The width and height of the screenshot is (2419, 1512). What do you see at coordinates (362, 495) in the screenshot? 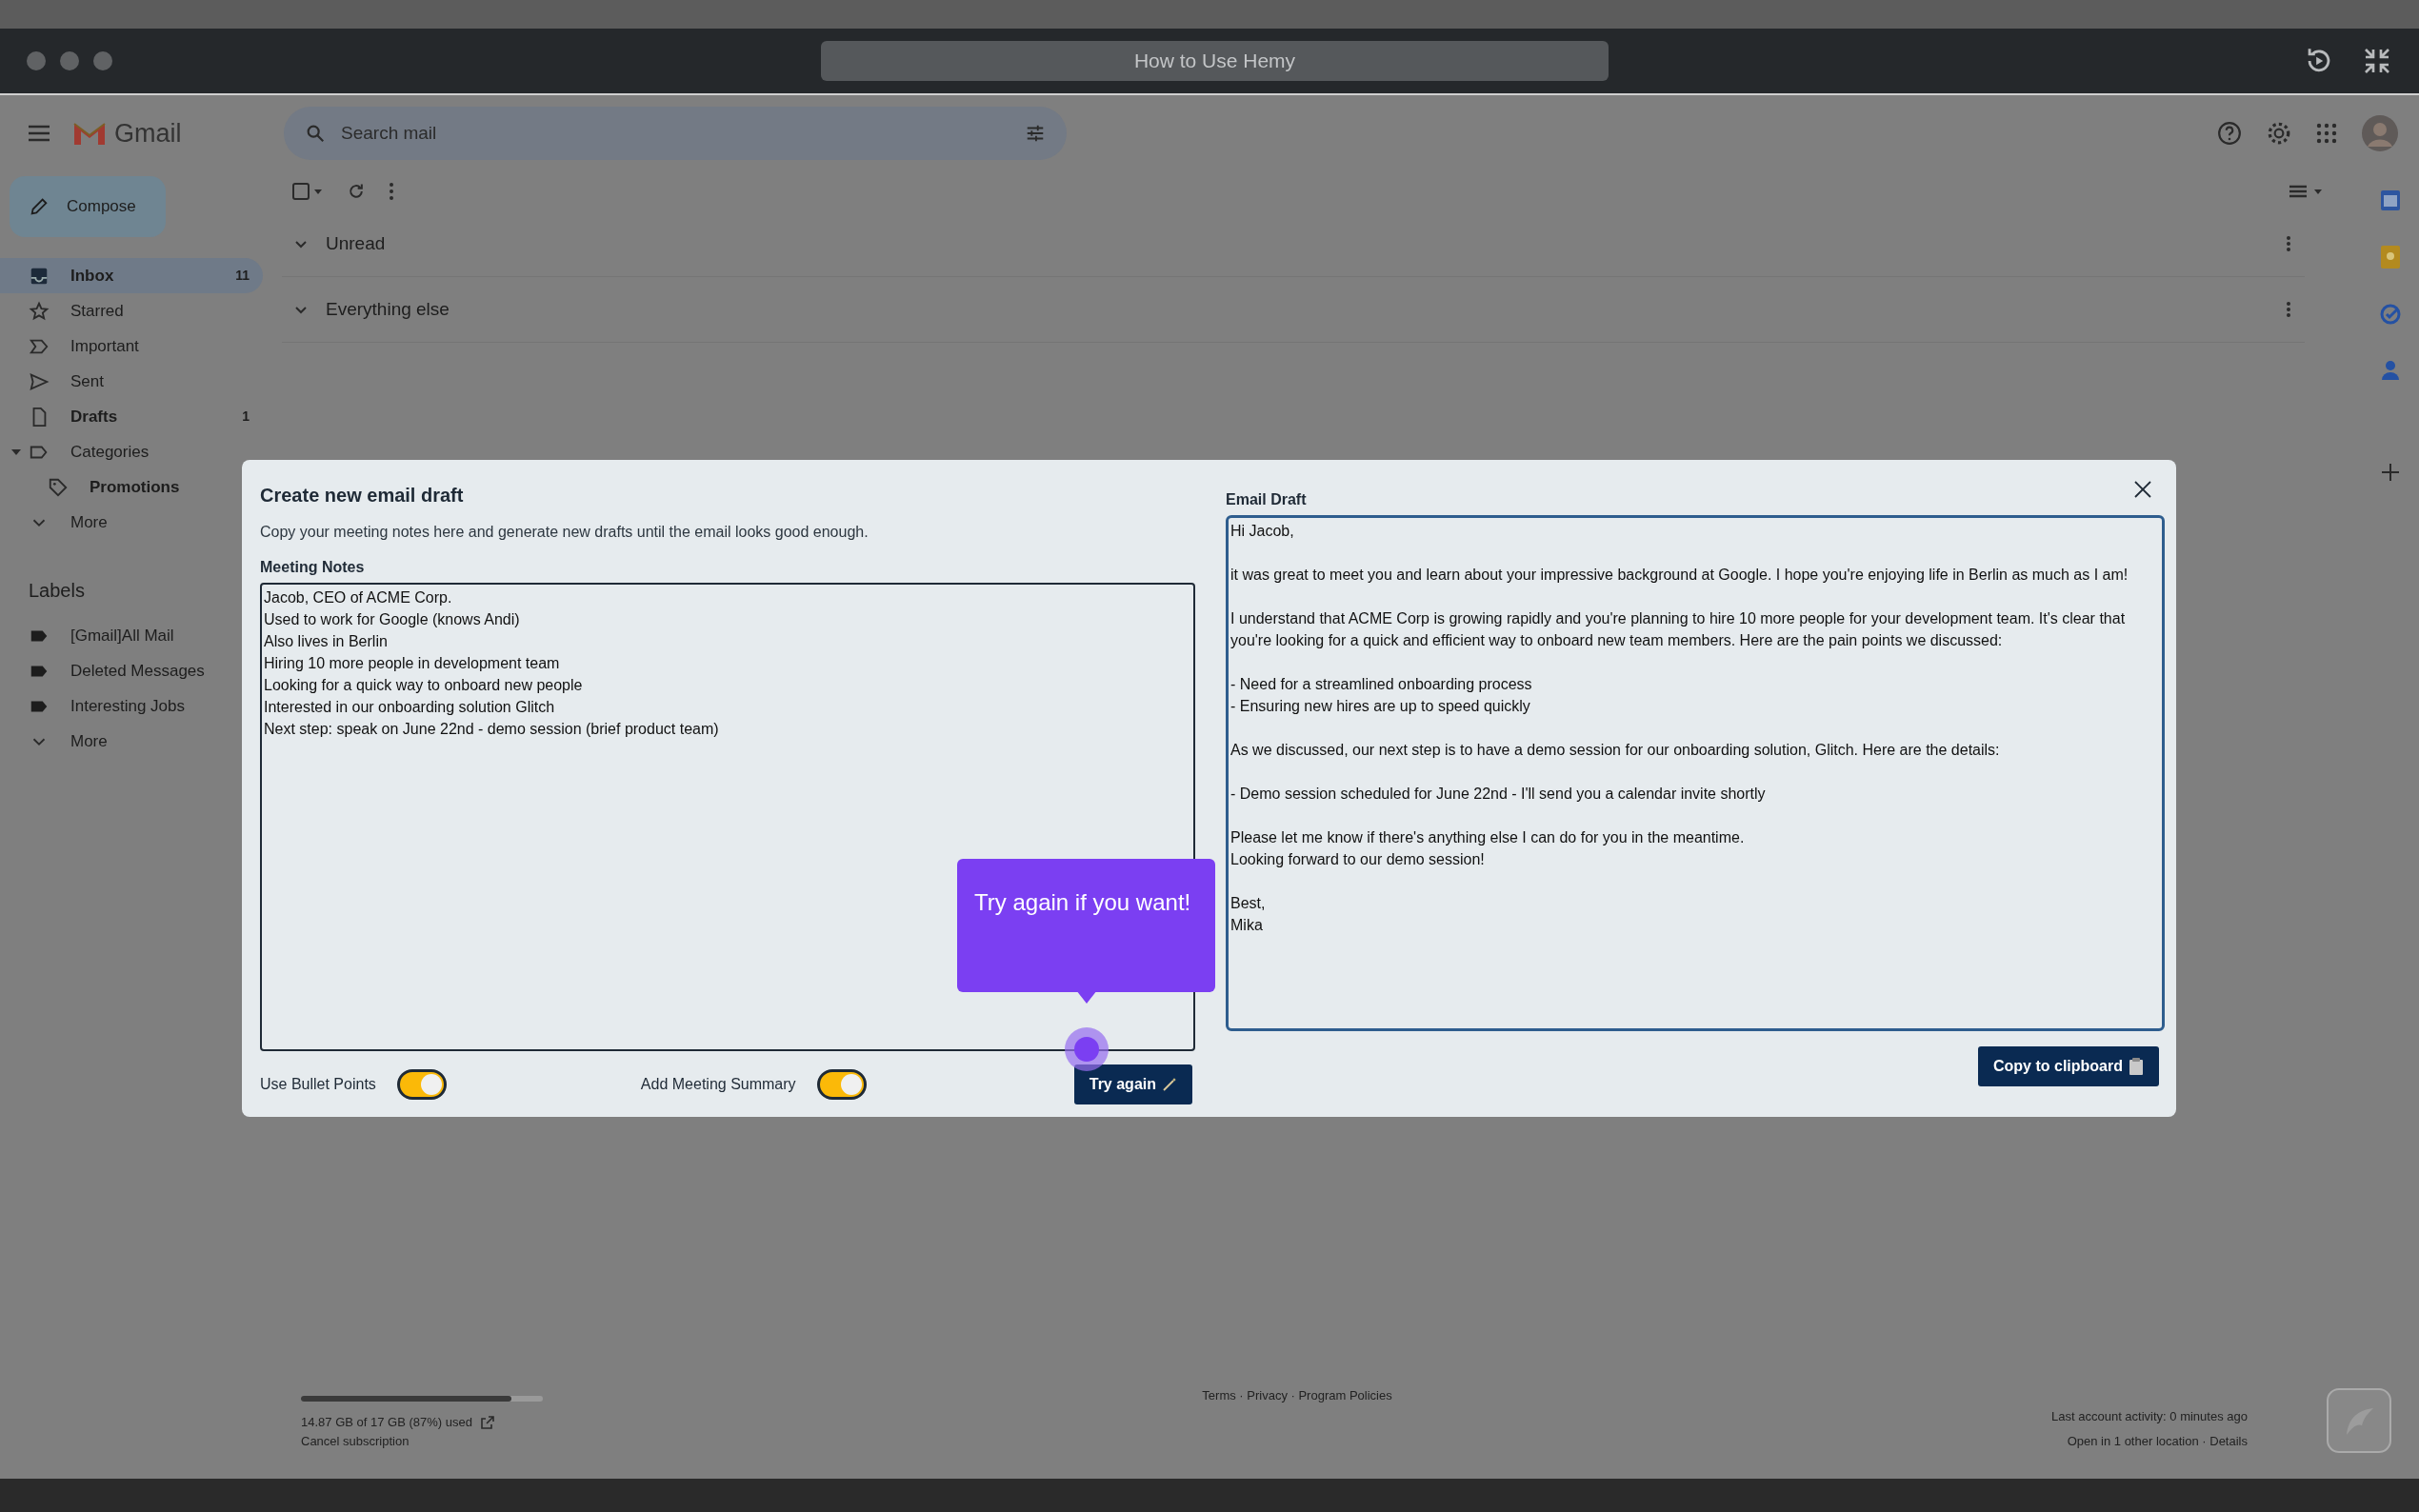
I see `dialog-title: Create new email draft` at bounding box center [362, 495].